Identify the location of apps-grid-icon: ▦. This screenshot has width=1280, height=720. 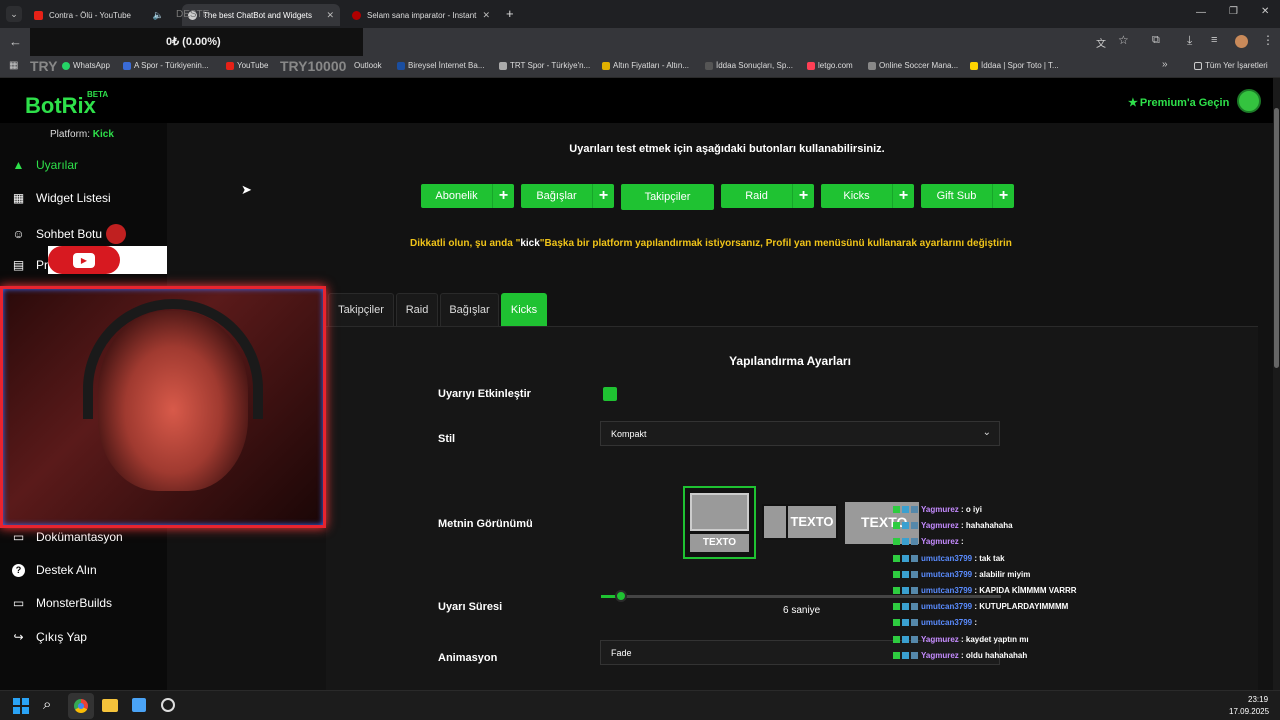
(13, 65).